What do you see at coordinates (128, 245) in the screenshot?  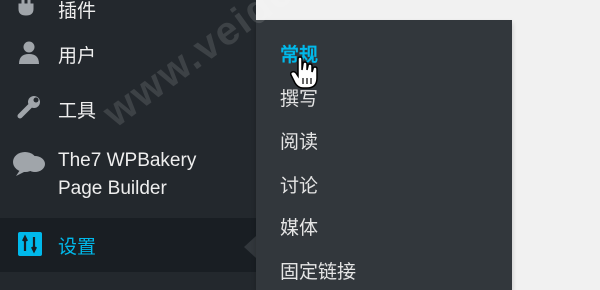 I see `sidebar-item-settings: 设置` at bounding box center [128, 245].